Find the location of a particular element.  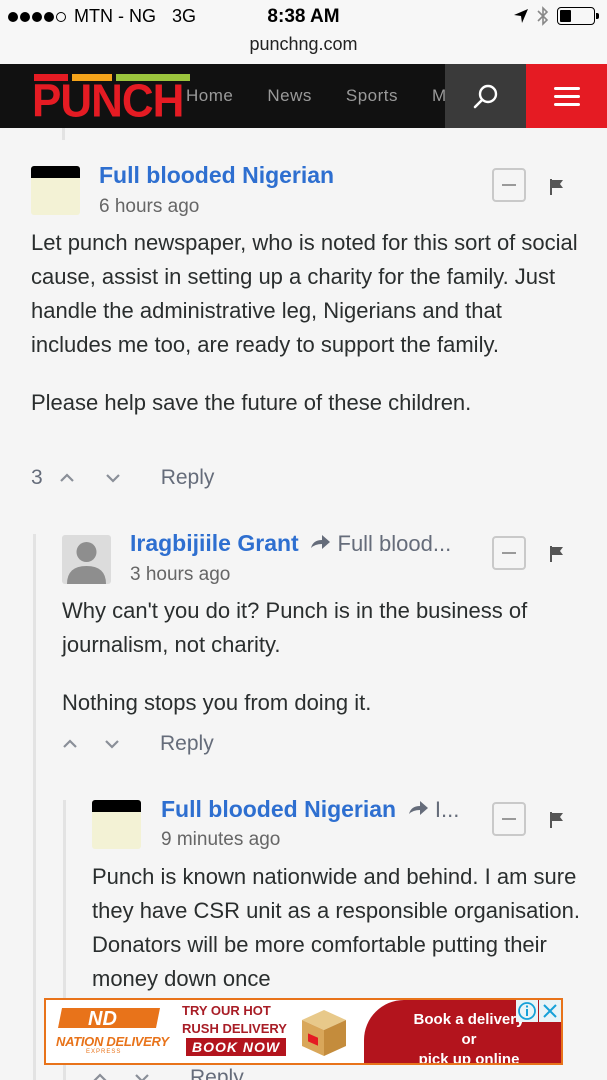

ad-cta-text: Book a delivery or pick up online is located at coordinates (469, 1037).